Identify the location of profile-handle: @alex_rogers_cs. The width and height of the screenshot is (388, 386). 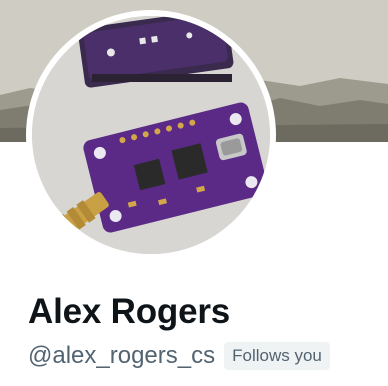
(122, 355).